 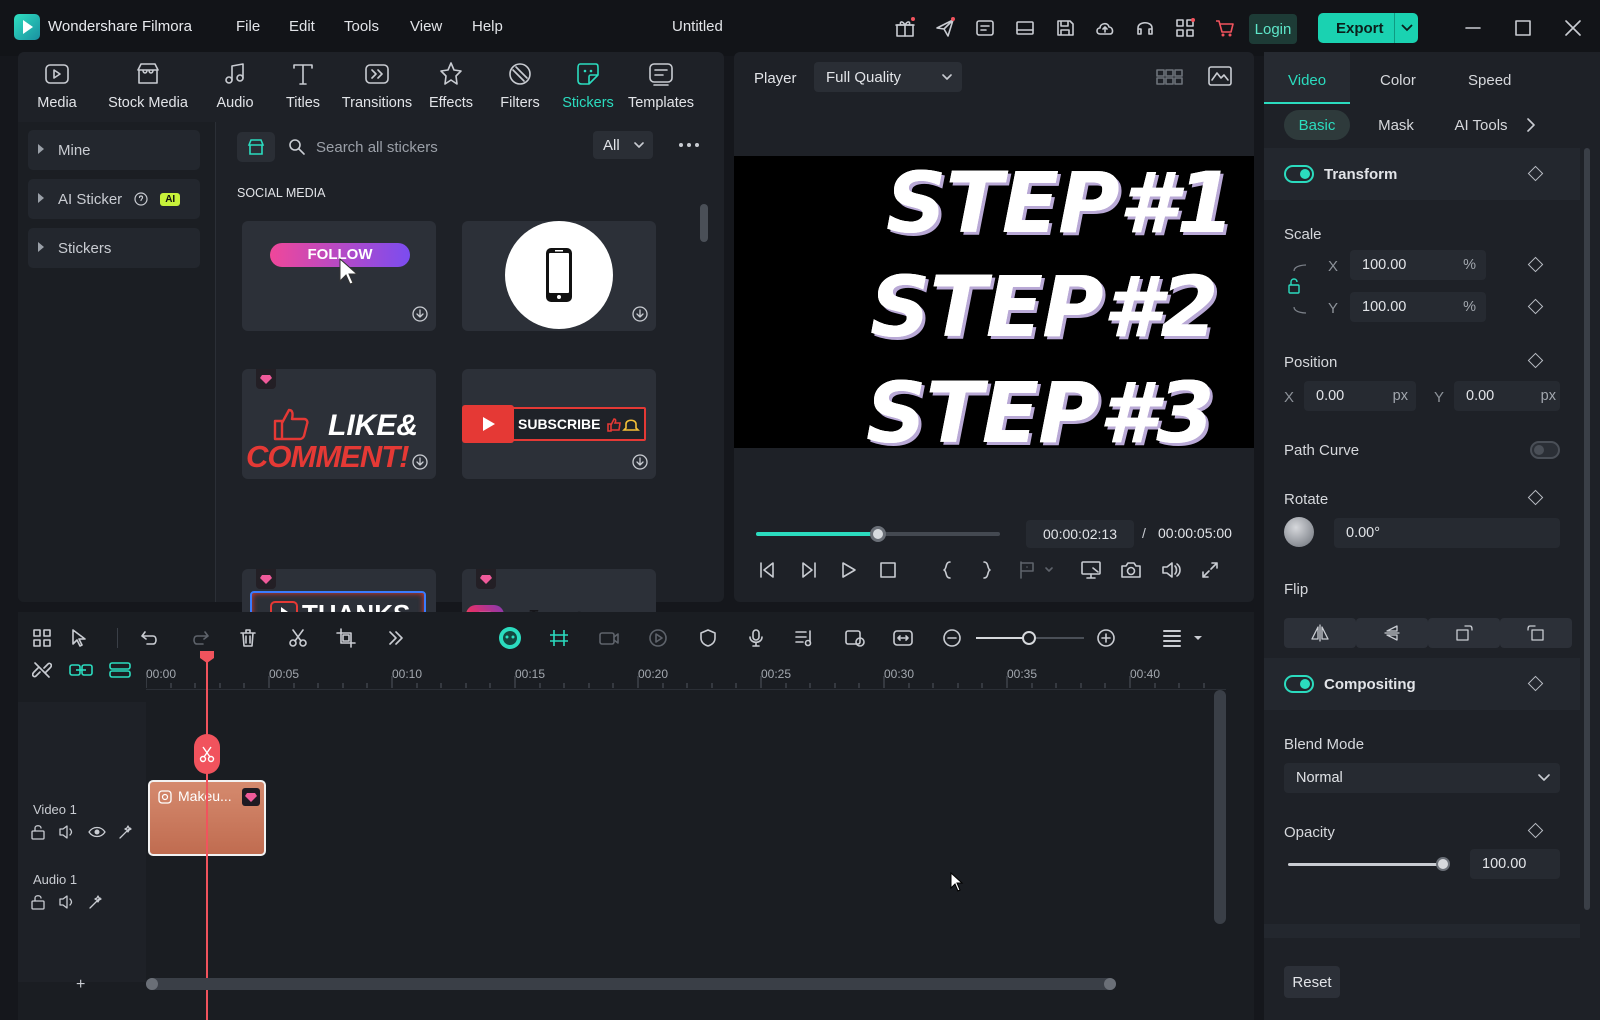 What do you see at coordinates (1406, 28) in the screenshot?
I see `chevron-down-icon` at bounding box center [1406, 28].